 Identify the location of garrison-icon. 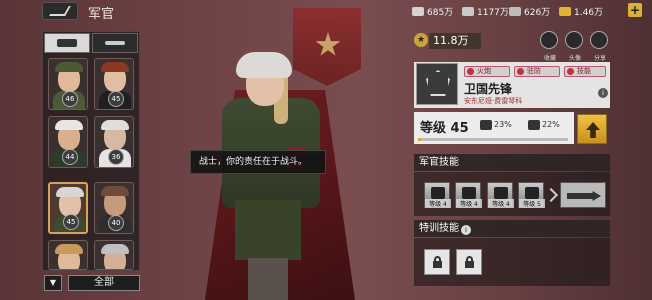
(520, 71).